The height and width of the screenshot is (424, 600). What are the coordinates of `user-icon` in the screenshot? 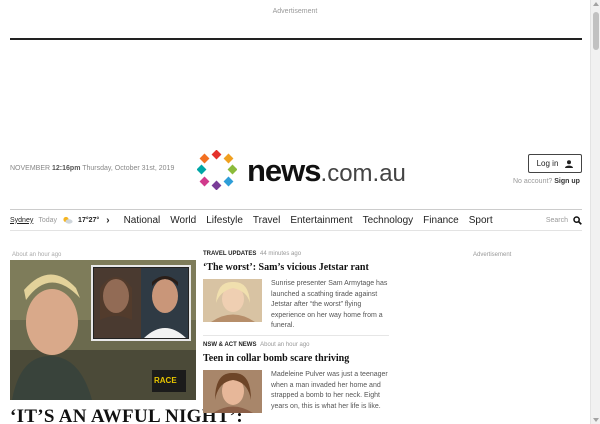 It's located at (569, 163).